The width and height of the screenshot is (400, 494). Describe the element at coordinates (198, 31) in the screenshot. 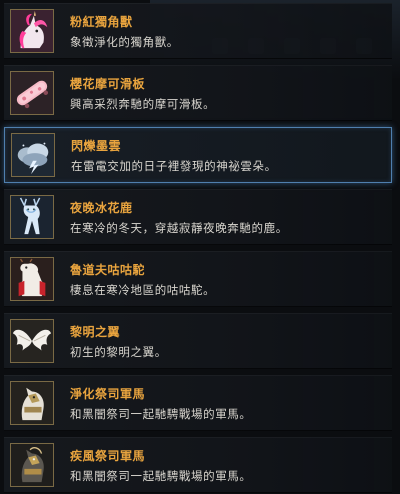

I see `list-item: 粉紅獨角獸 象徵淨化的獨角獸。` at that location.